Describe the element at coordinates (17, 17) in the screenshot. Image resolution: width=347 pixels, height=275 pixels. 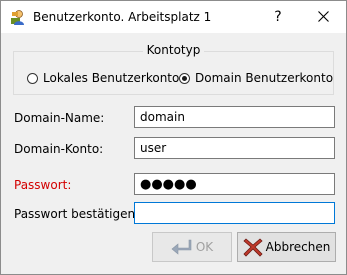
I see `user-account-icon` at that location.